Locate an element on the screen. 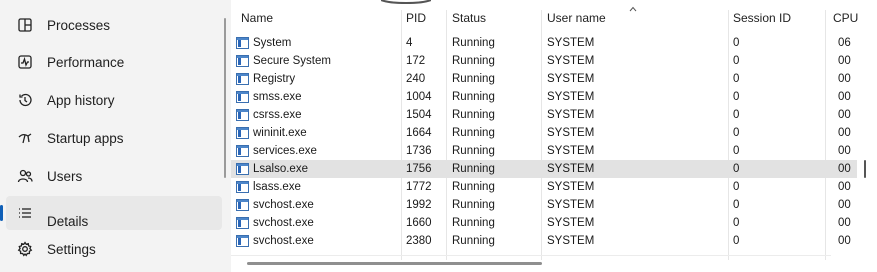 The width and height of the screenshot is (877, 272). cell-pid: 1992 is located at coordinates (419, 205).